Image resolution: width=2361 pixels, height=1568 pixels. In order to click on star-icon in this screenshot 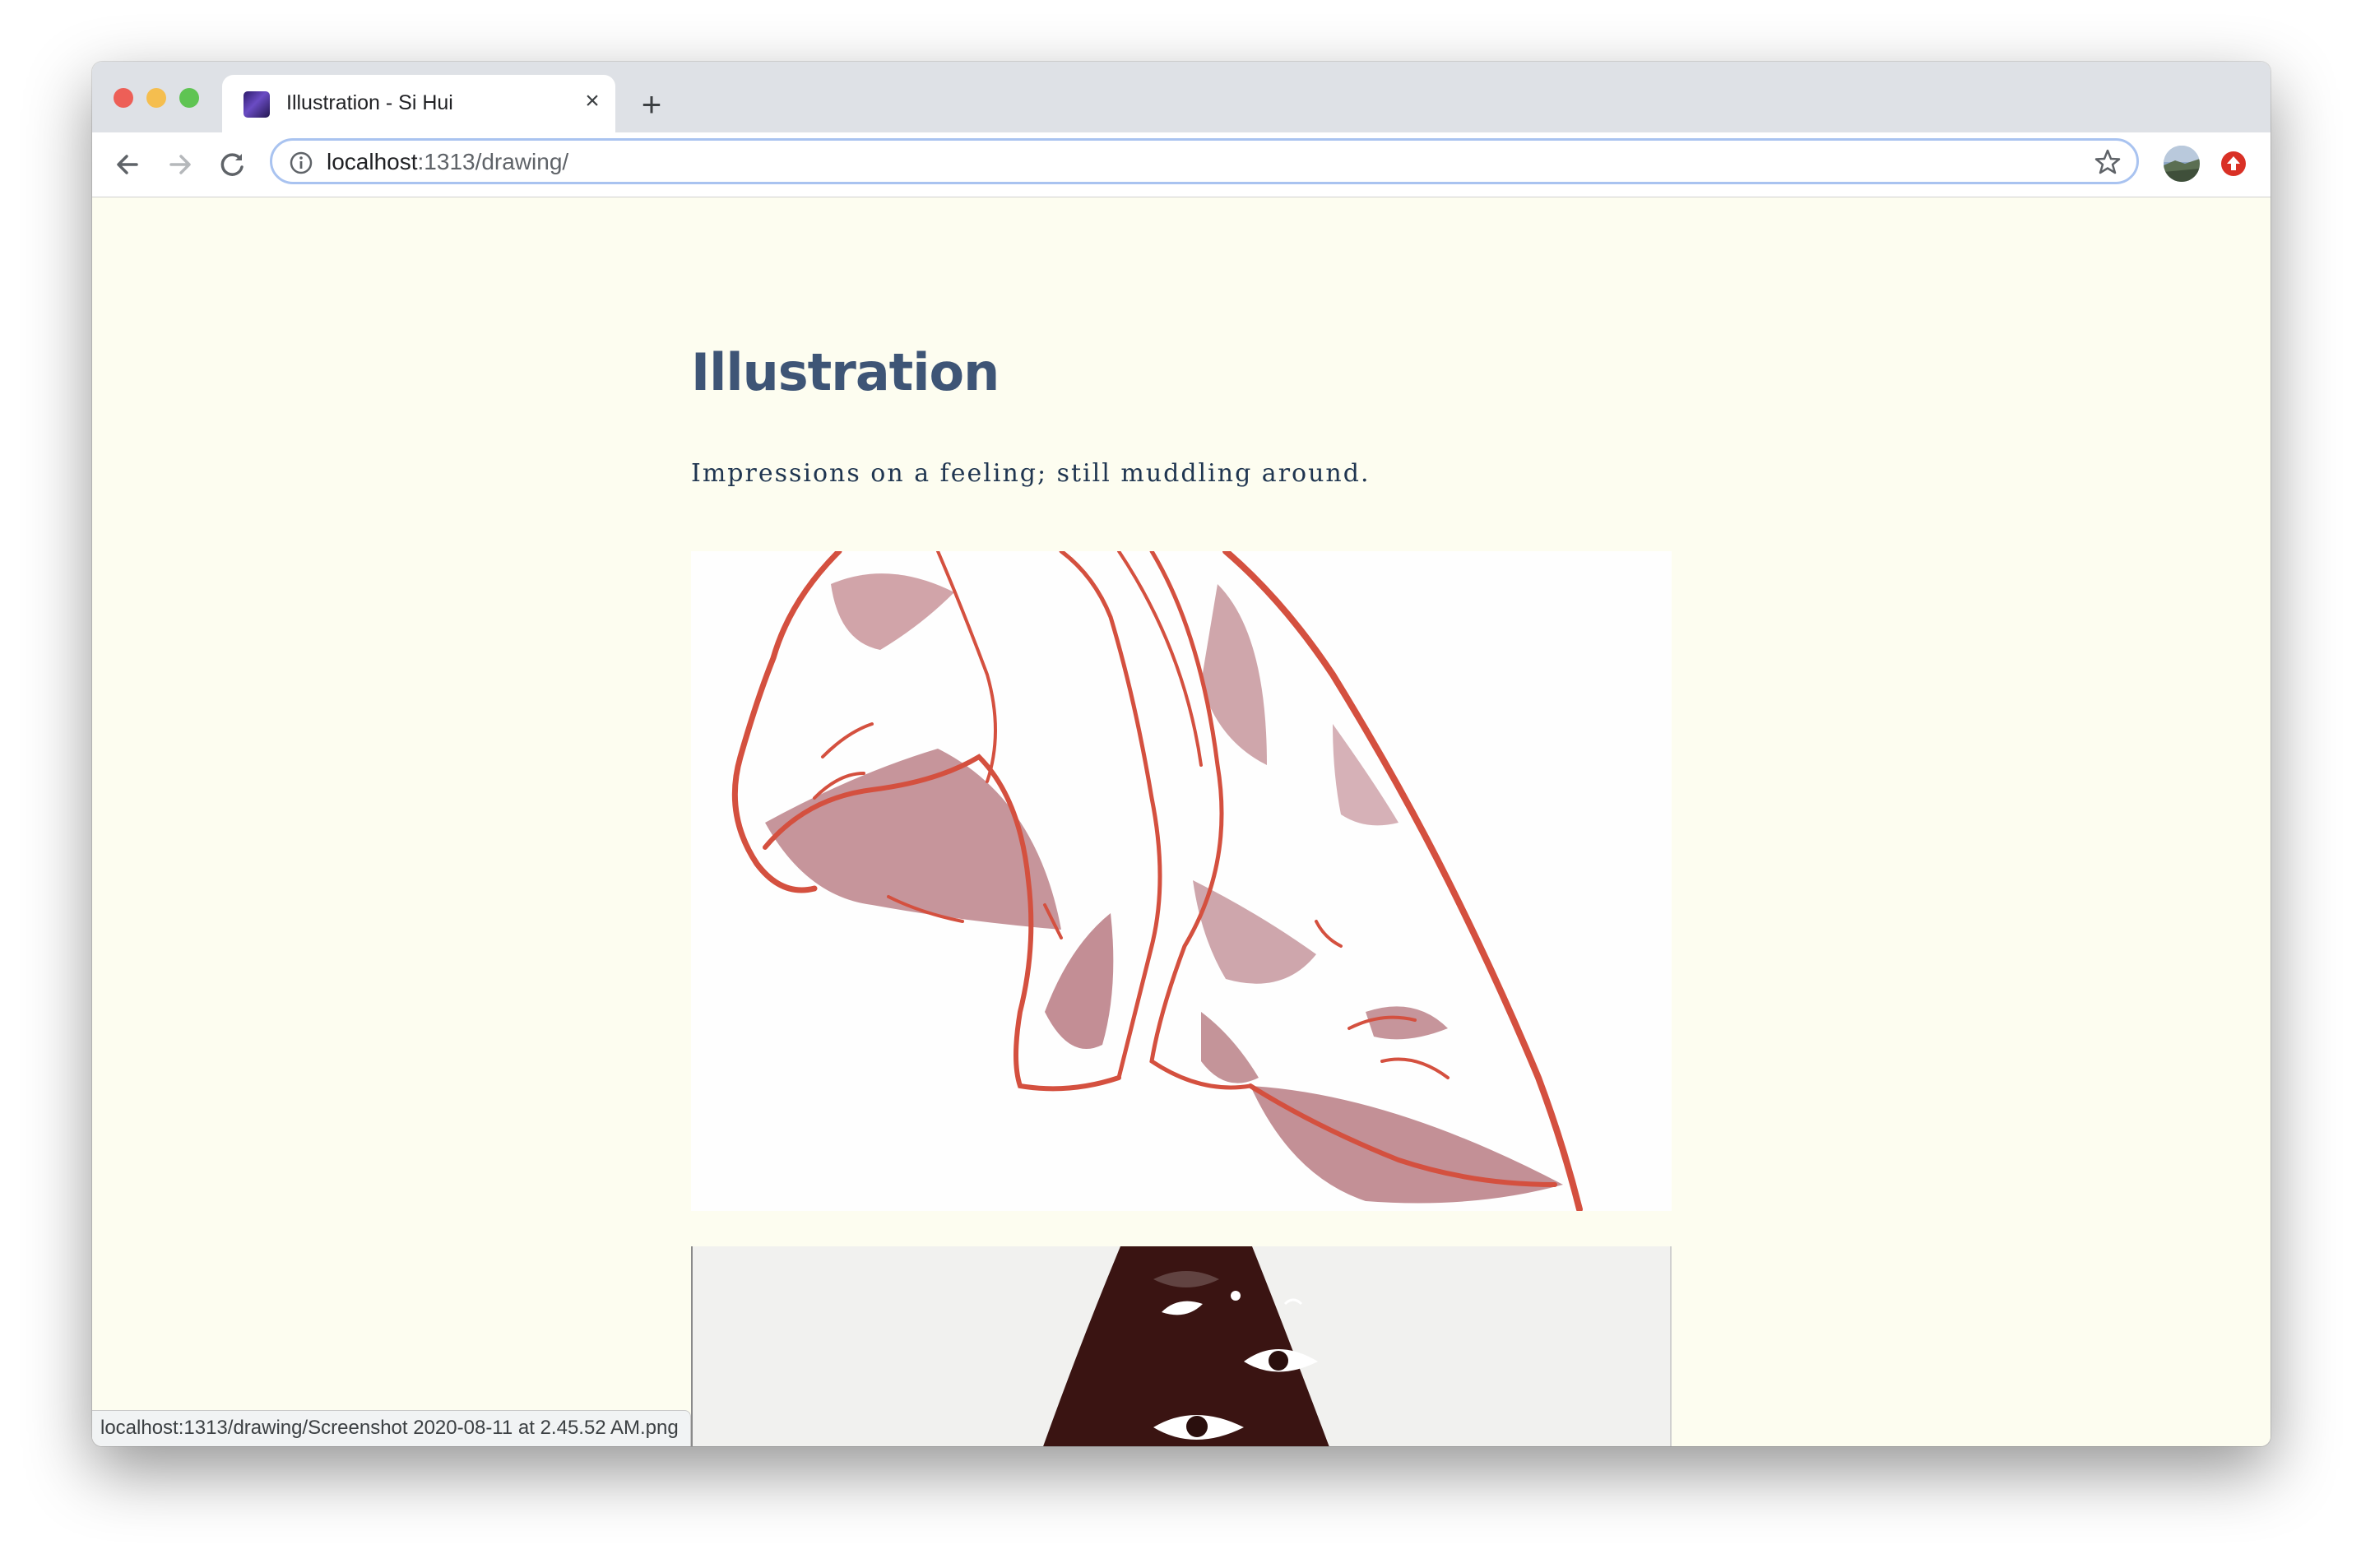, I will do `click(2108, 162)`.